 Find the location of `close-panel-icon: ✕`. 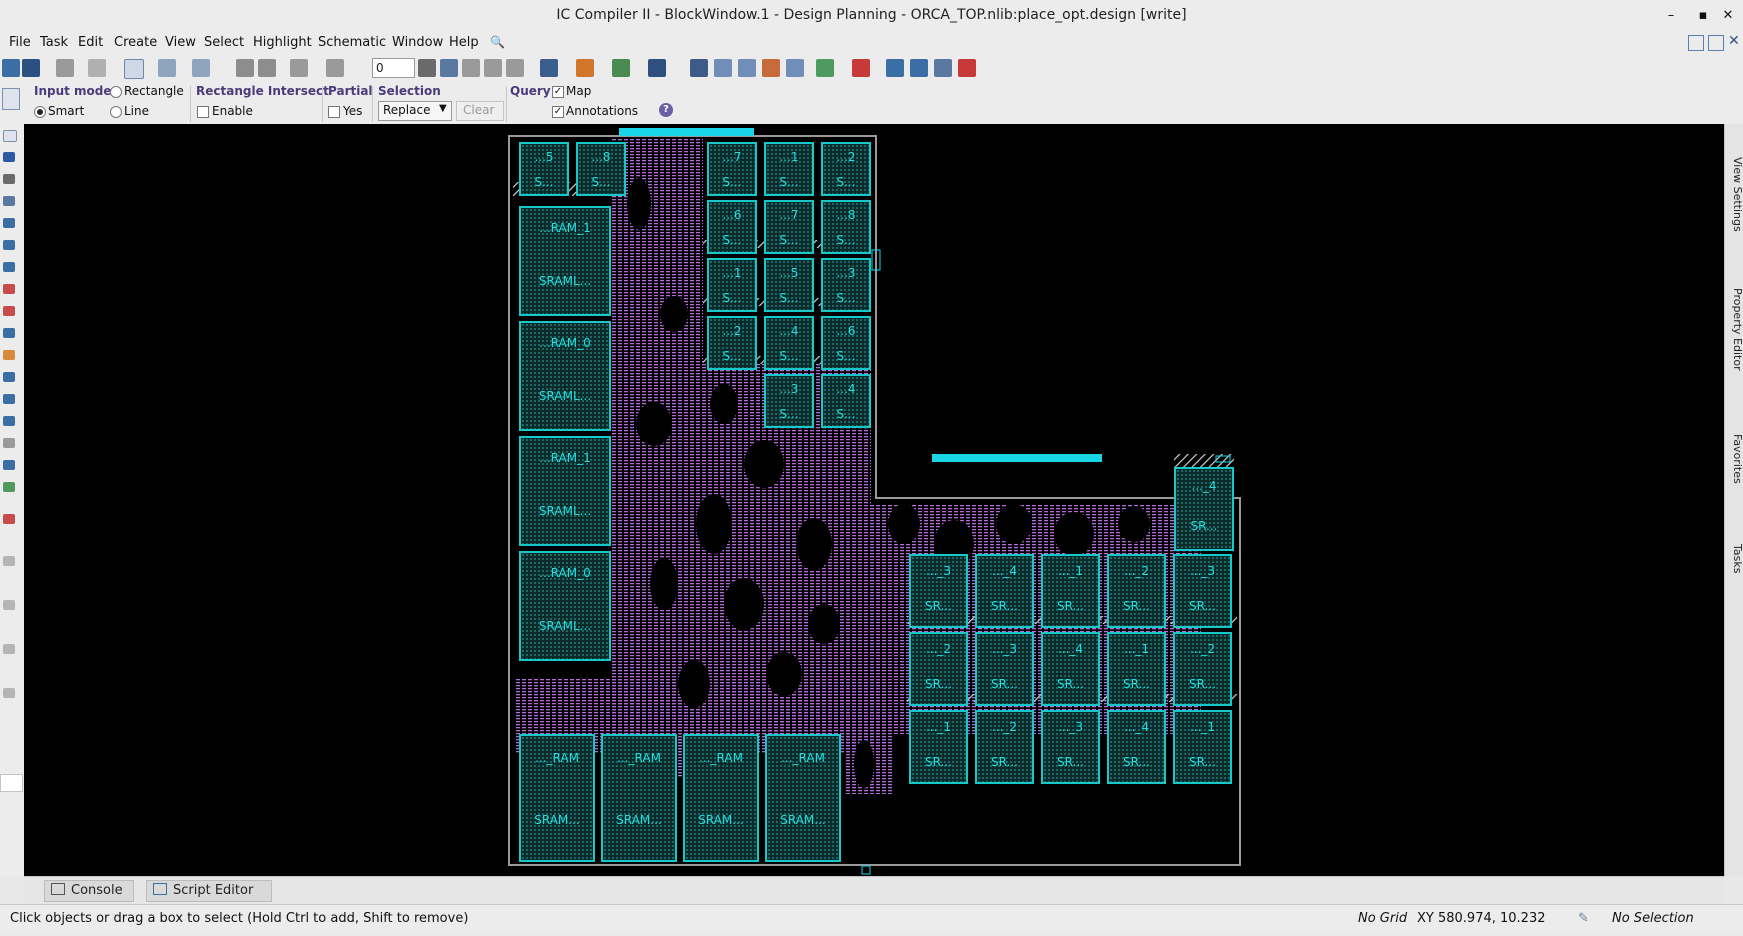

close-panel-icon: ✕ is located at coordinates (1734, 41).